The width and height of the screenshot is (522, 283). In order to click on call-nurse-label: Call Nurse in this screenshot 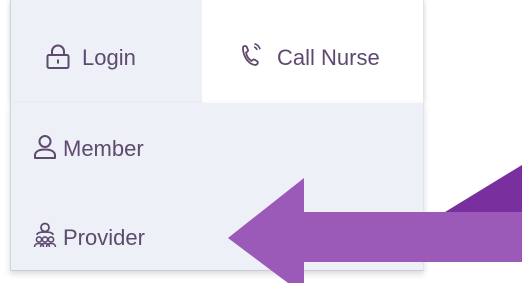, I will do `click(328, 57)`.